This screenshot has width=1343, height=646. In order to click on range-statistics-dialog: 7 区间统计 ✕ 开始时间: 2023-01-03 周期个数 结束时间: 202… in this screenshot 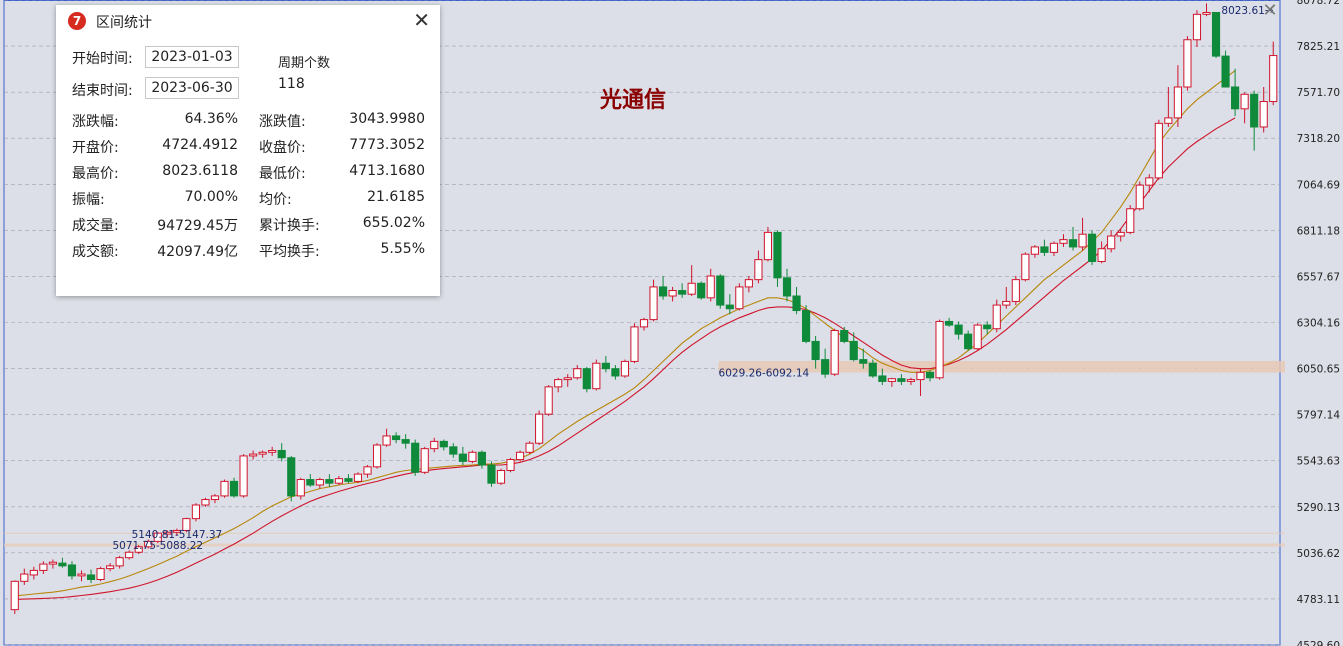, I will do `click(248, 150)`.